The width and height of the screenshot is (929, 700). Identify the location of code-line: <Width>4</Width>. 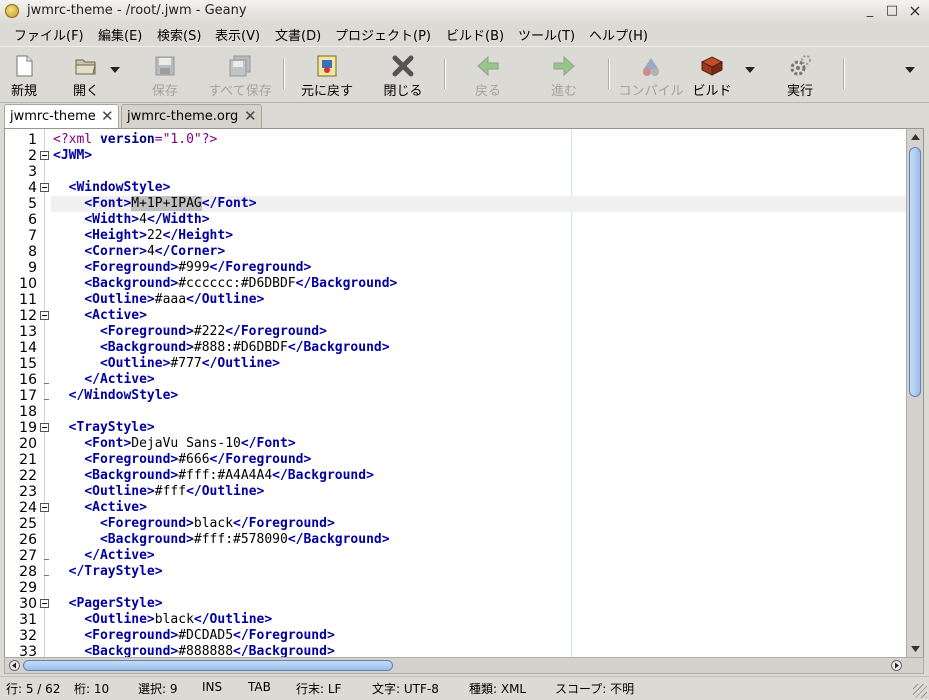
(130, 220).